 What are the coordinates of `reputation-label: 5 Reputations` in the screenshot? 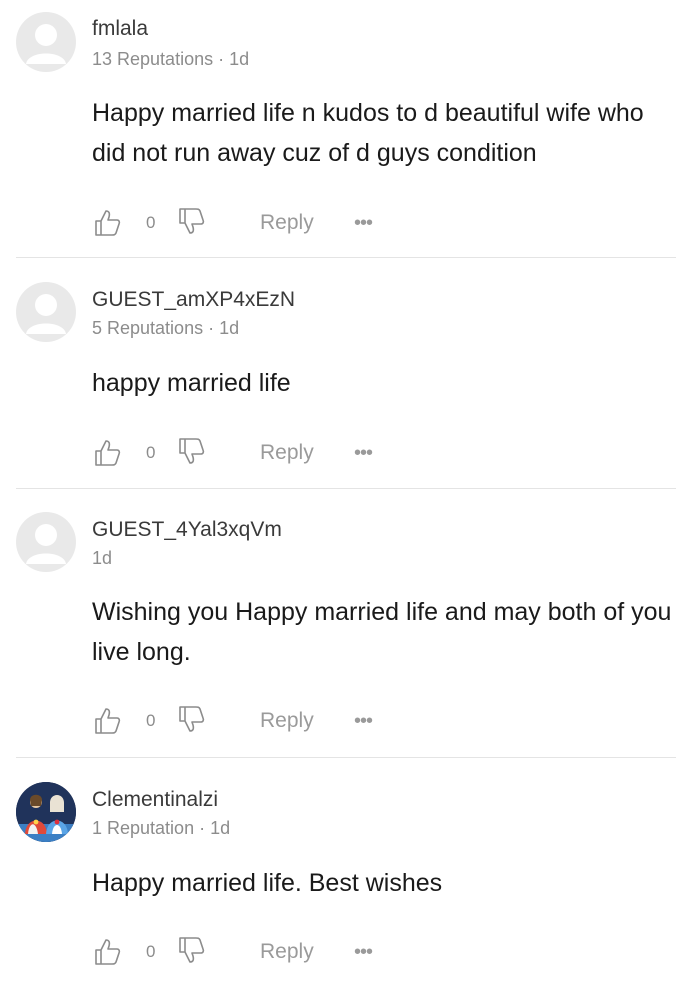 It's located at (148, 328).